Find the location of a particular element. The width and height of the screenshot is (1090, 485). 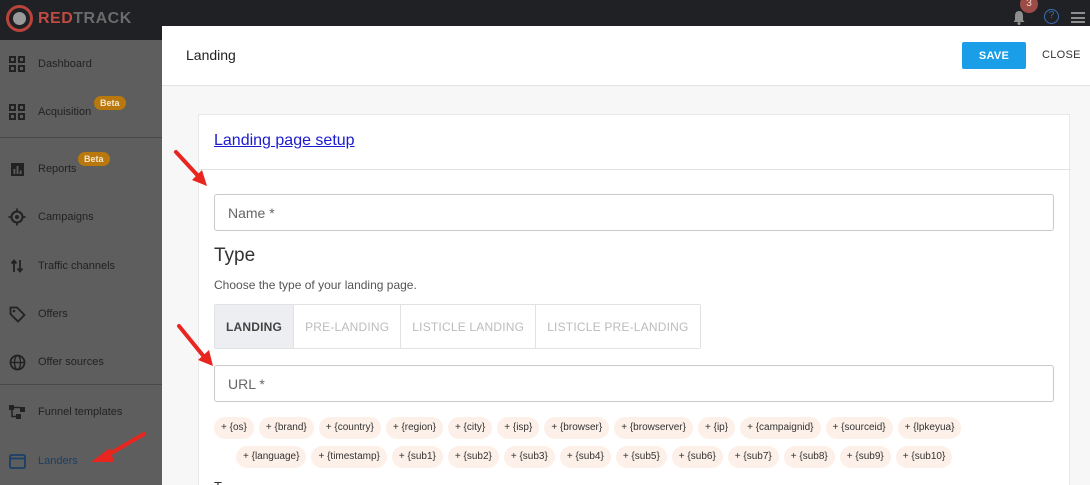

sidebar-item-label: Campaigns is located at coordinates (66, 217).